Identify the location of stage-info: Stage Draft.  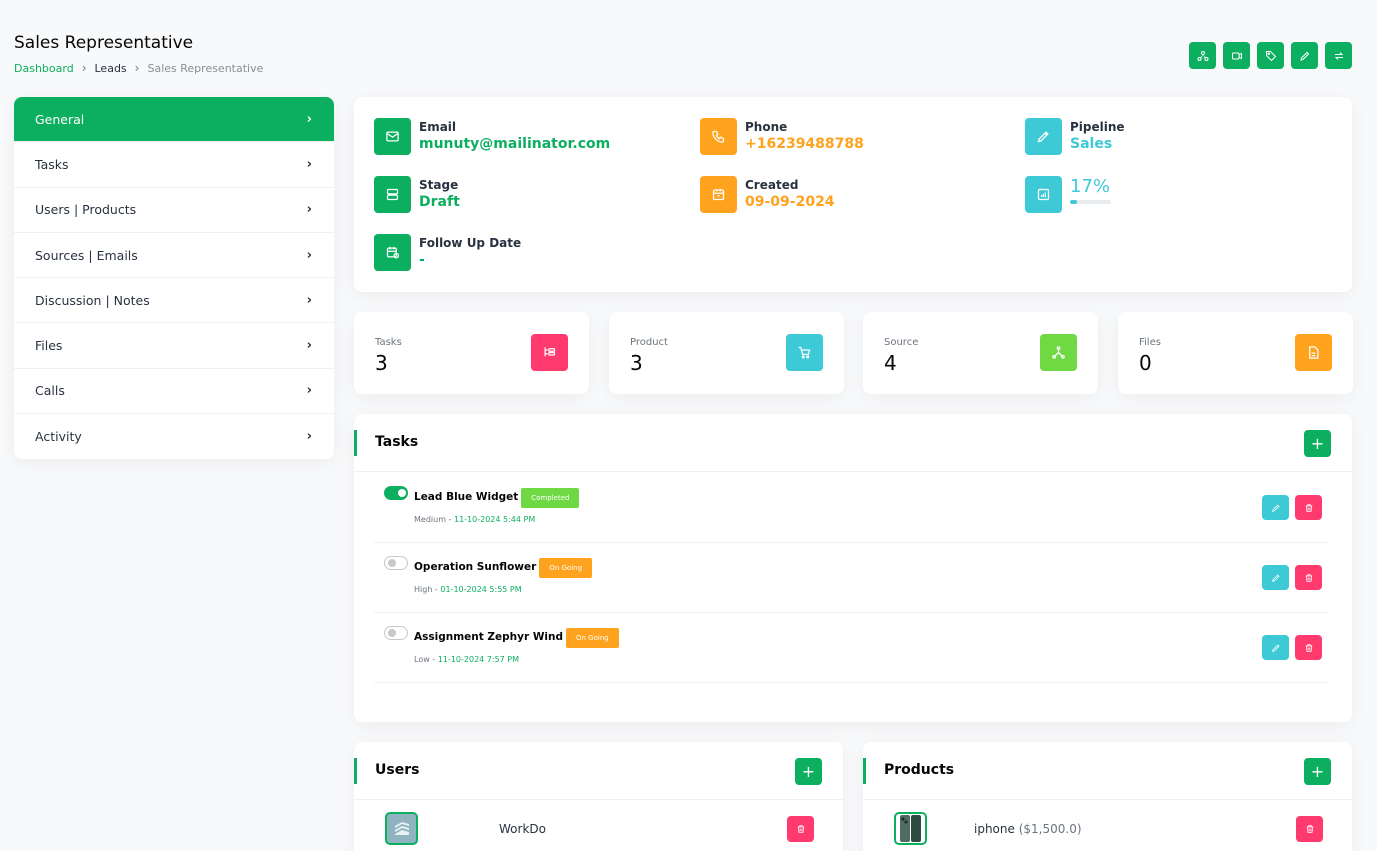
(417, 194).